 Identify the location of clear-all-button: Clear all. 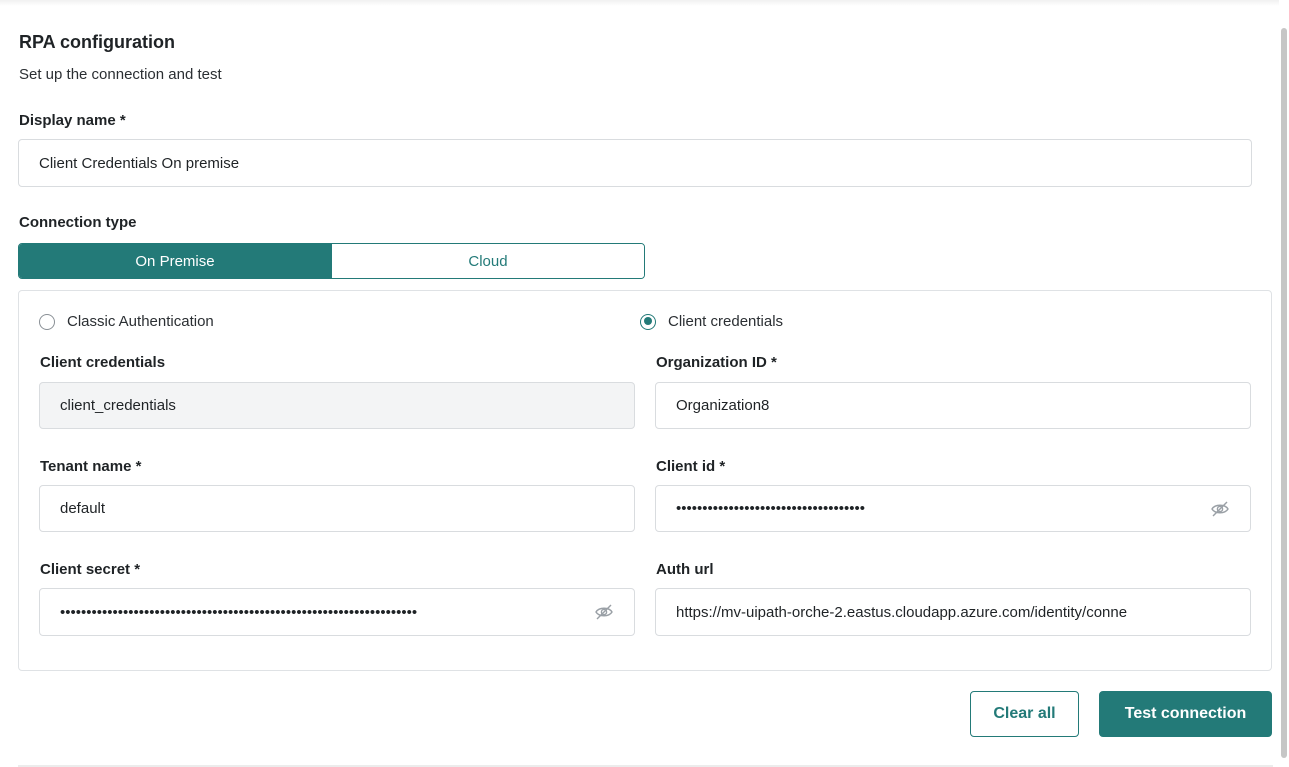
(1024, 714).